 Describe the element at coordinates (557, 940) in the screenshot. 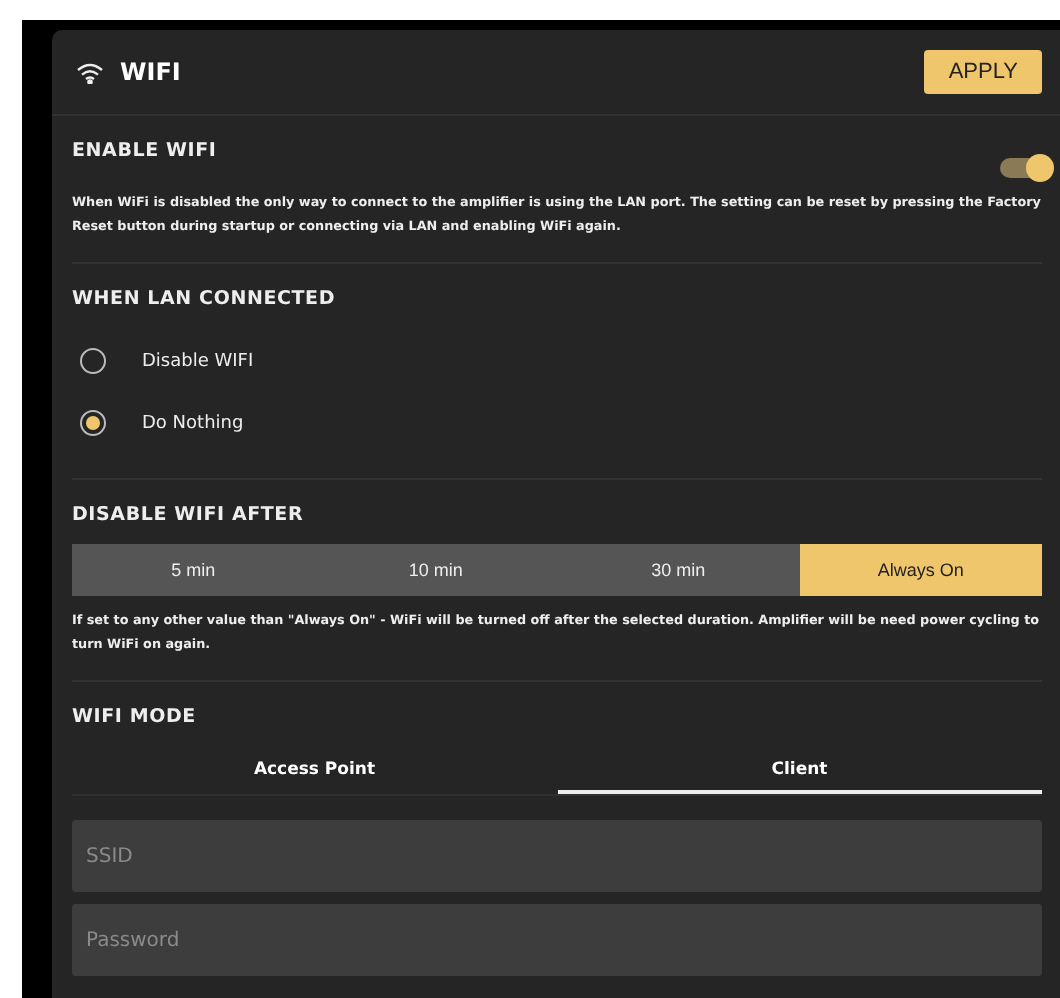

I see `input-field: Password` at that location.